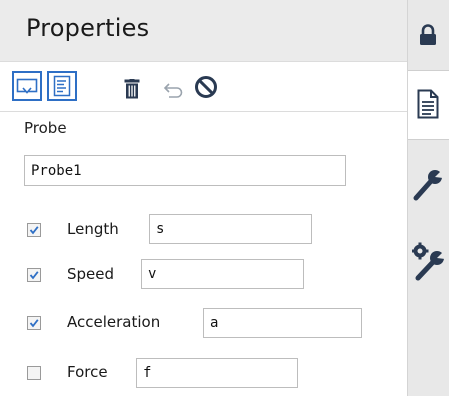  I want to click on probe-view-icon, so click(27, 86).